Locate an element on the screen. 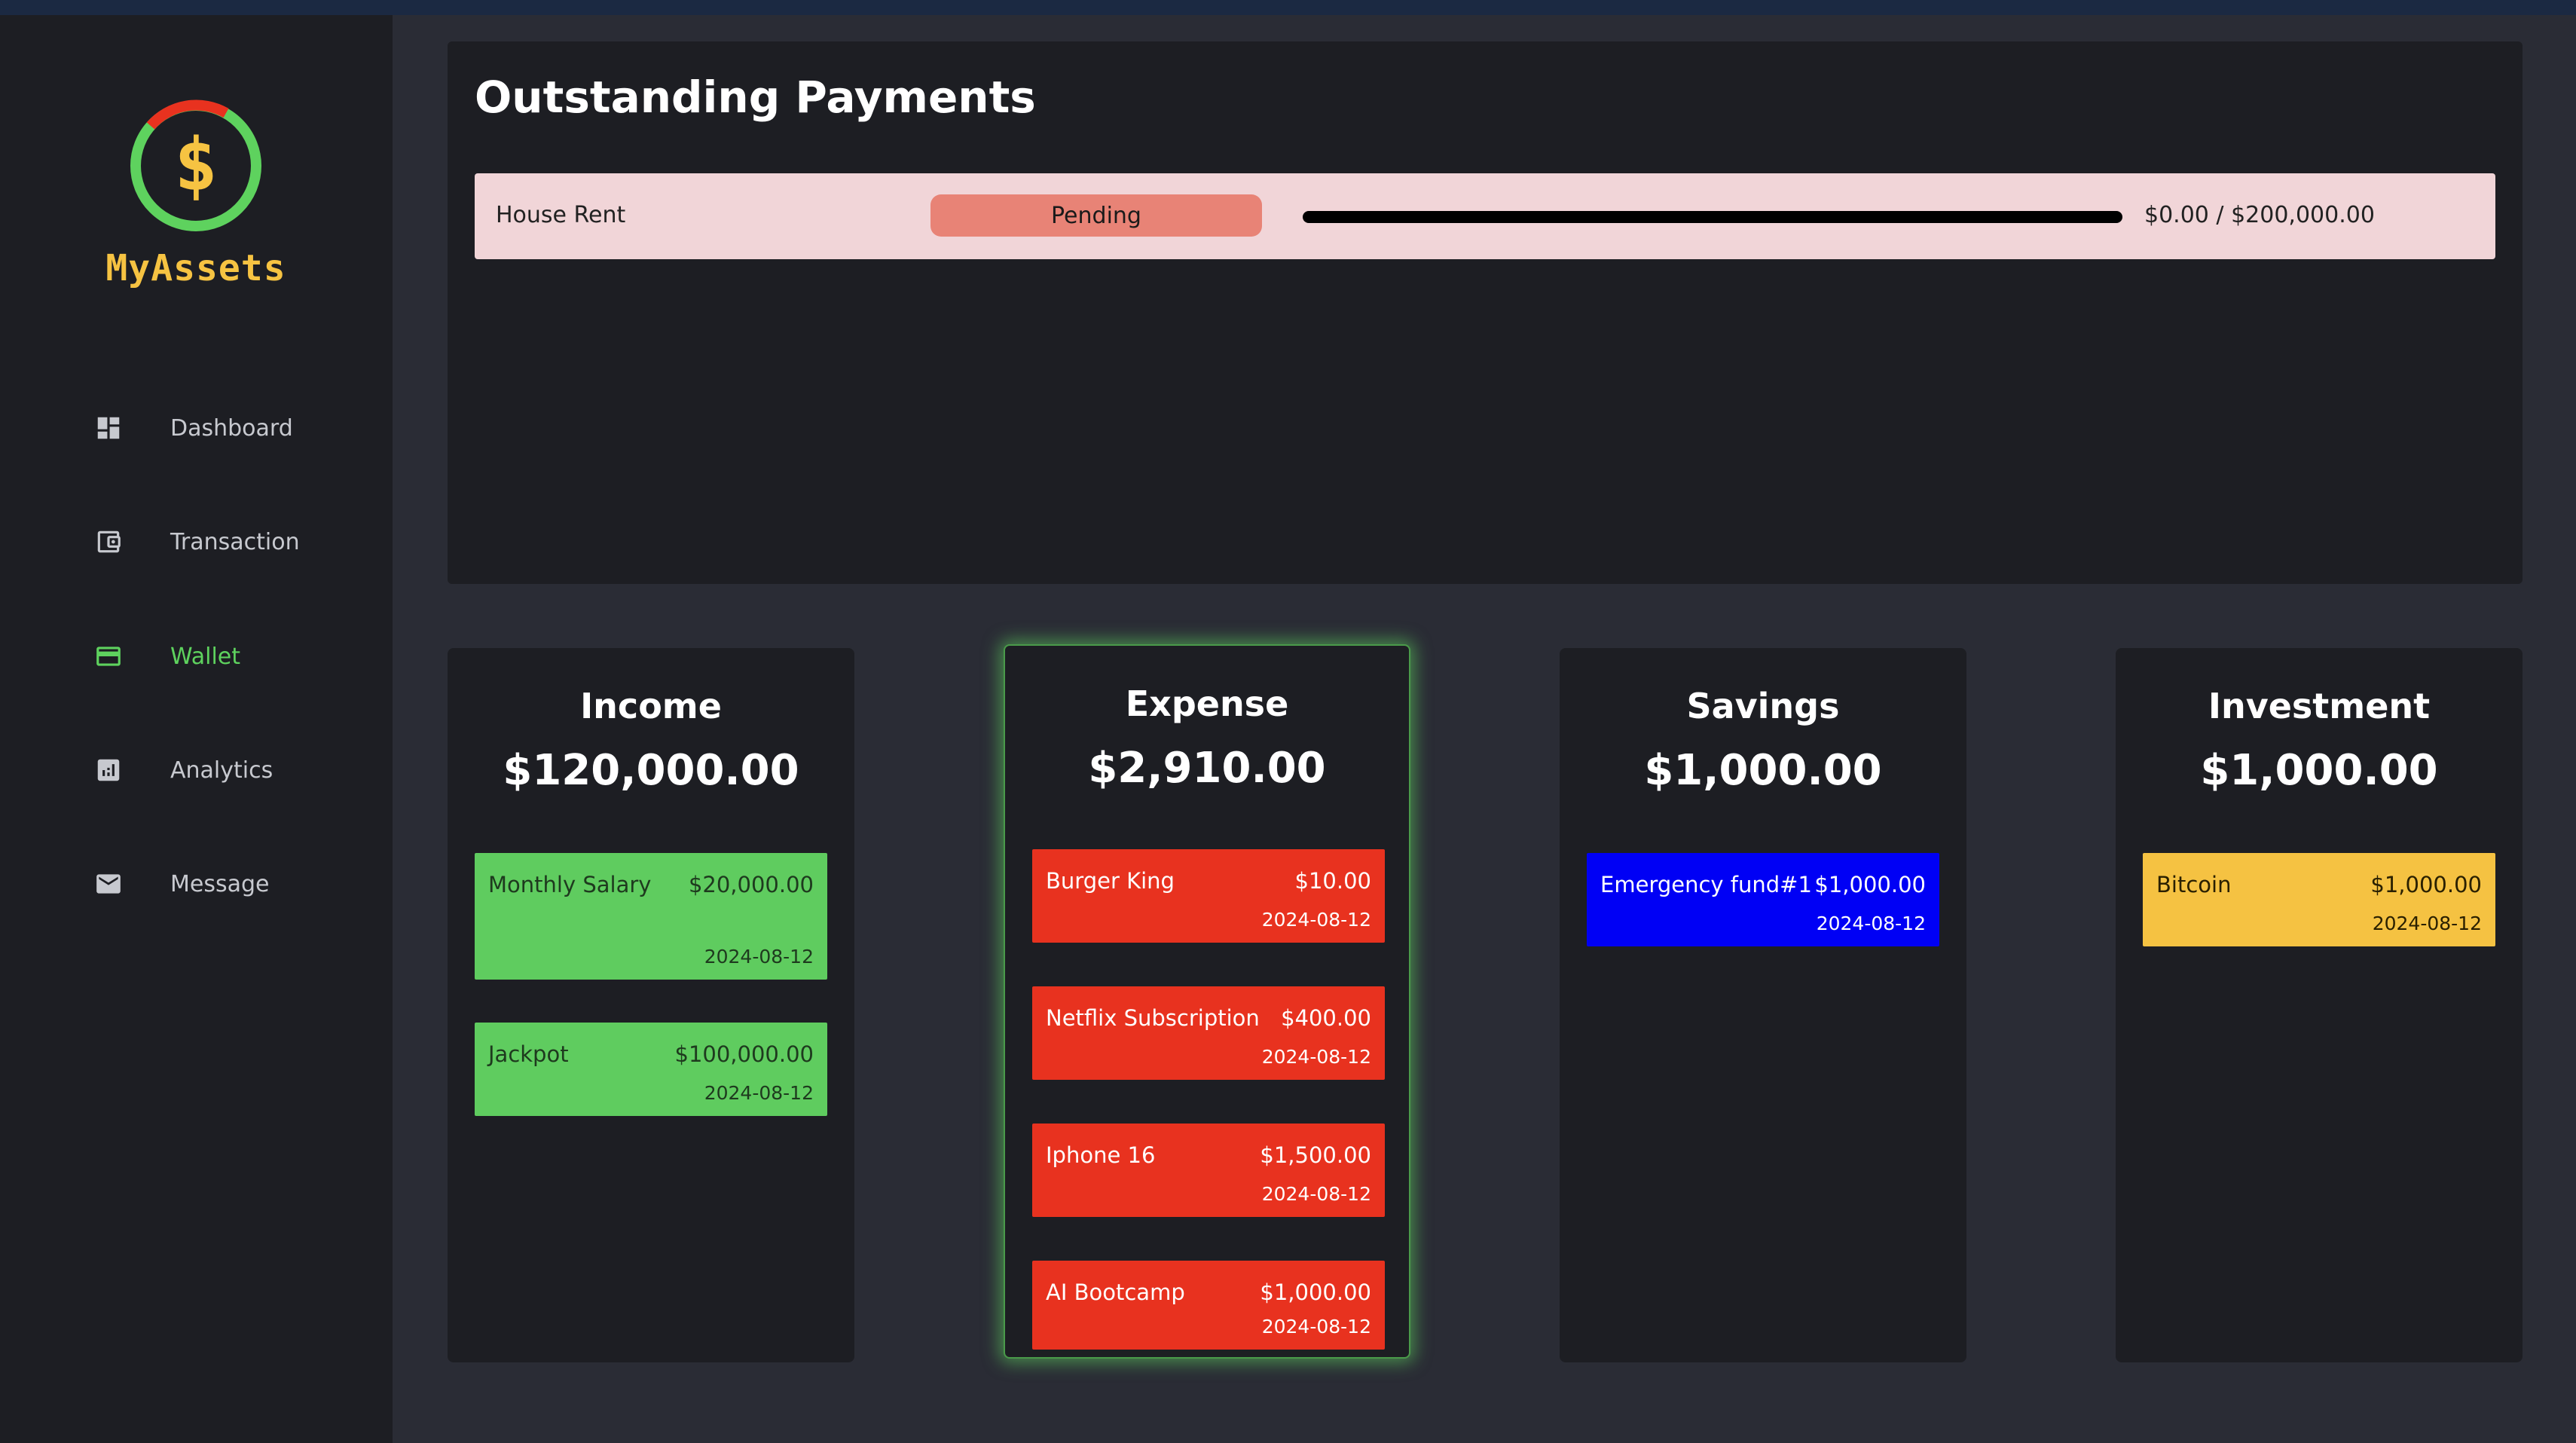  savings-card: Emergency fund#1 $1,000.00 2024-08-12 is located at coordinates (1763, 900).